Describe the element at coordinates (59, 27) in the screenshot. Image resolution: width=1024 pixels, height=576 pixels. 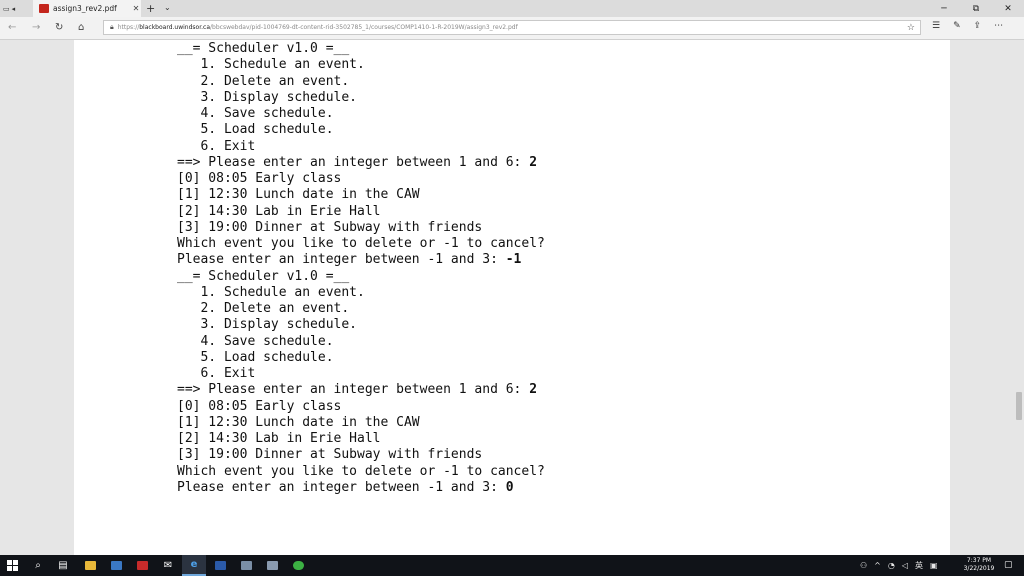
I see `refresh-icon: ↻` at that location.